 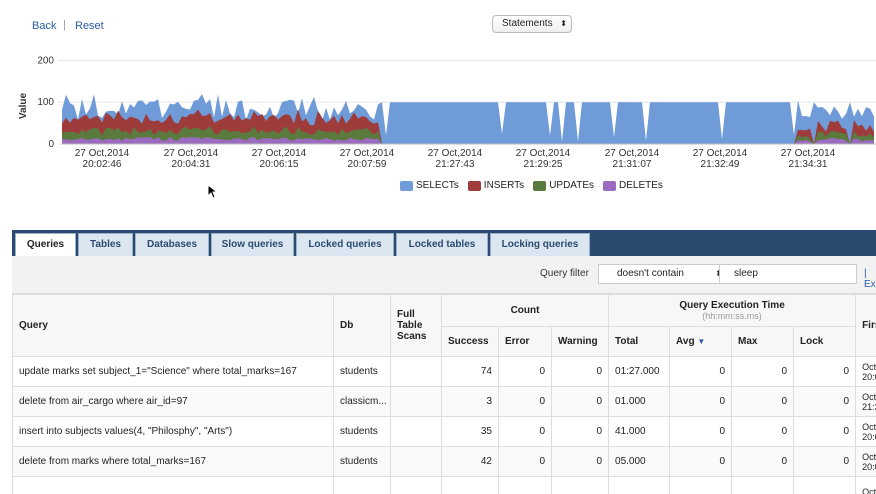 What do you see at coordinates (105, 244) in the screenshot?
I see `tab-tables: Tables` at bounding box center [105, 244].